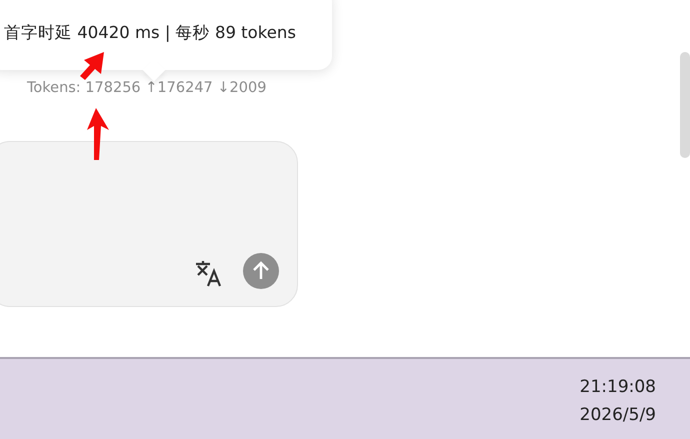 Image resolution: width=690 pixels, height=439 pixels. What do you see at coordinates (685, 105) in the screenshot?
I see `scrollbar-thumb` at bounding box center [685, 105].